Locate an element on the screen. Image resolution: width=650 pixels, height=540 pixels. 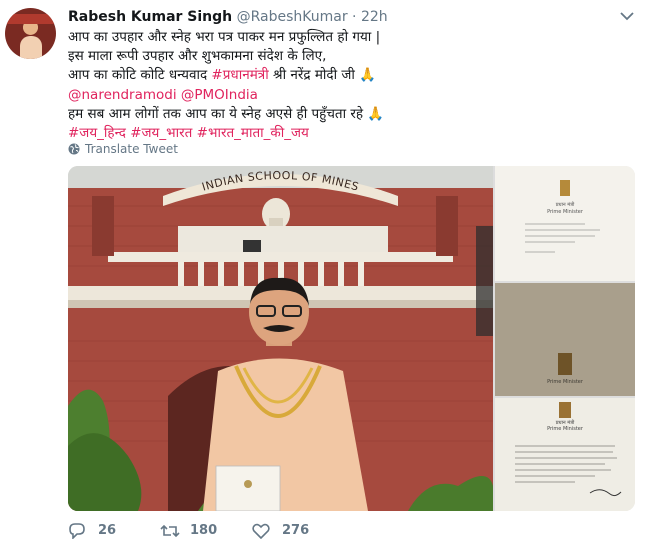
letter-illustration-3: प्रधान मंत्री Prime Minister is located at coordinates (565, 454).